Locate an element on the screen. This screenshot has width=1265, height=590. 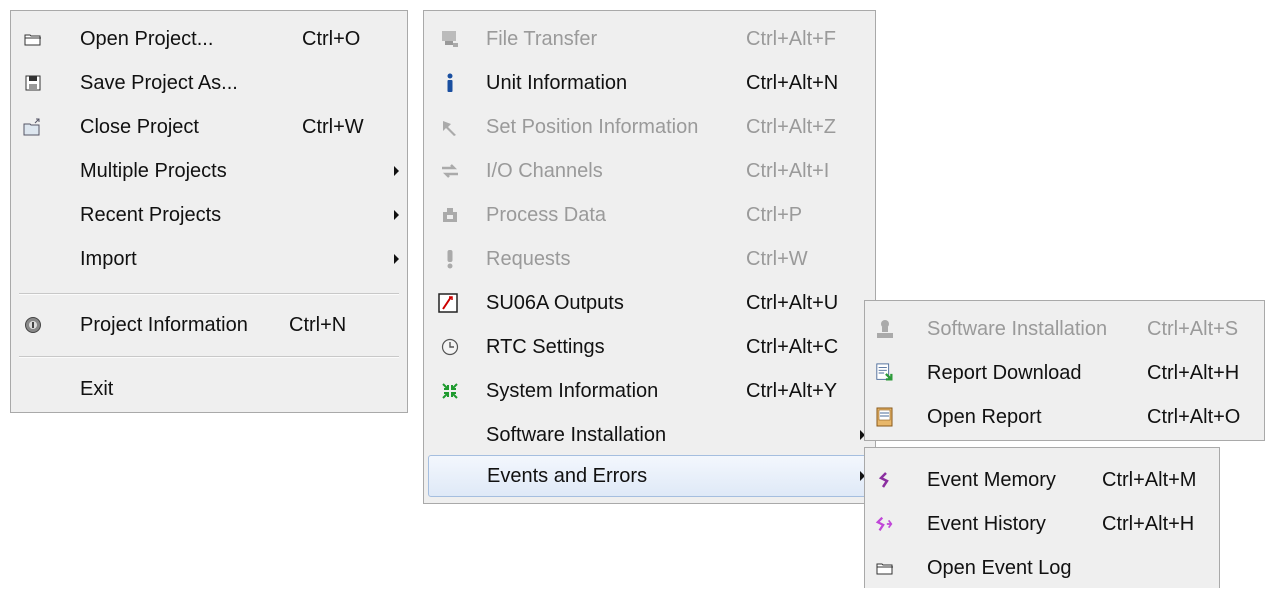
menu-item-event-history: Event History Ctrl+Alt+H is located at coordinates (1042, 524).